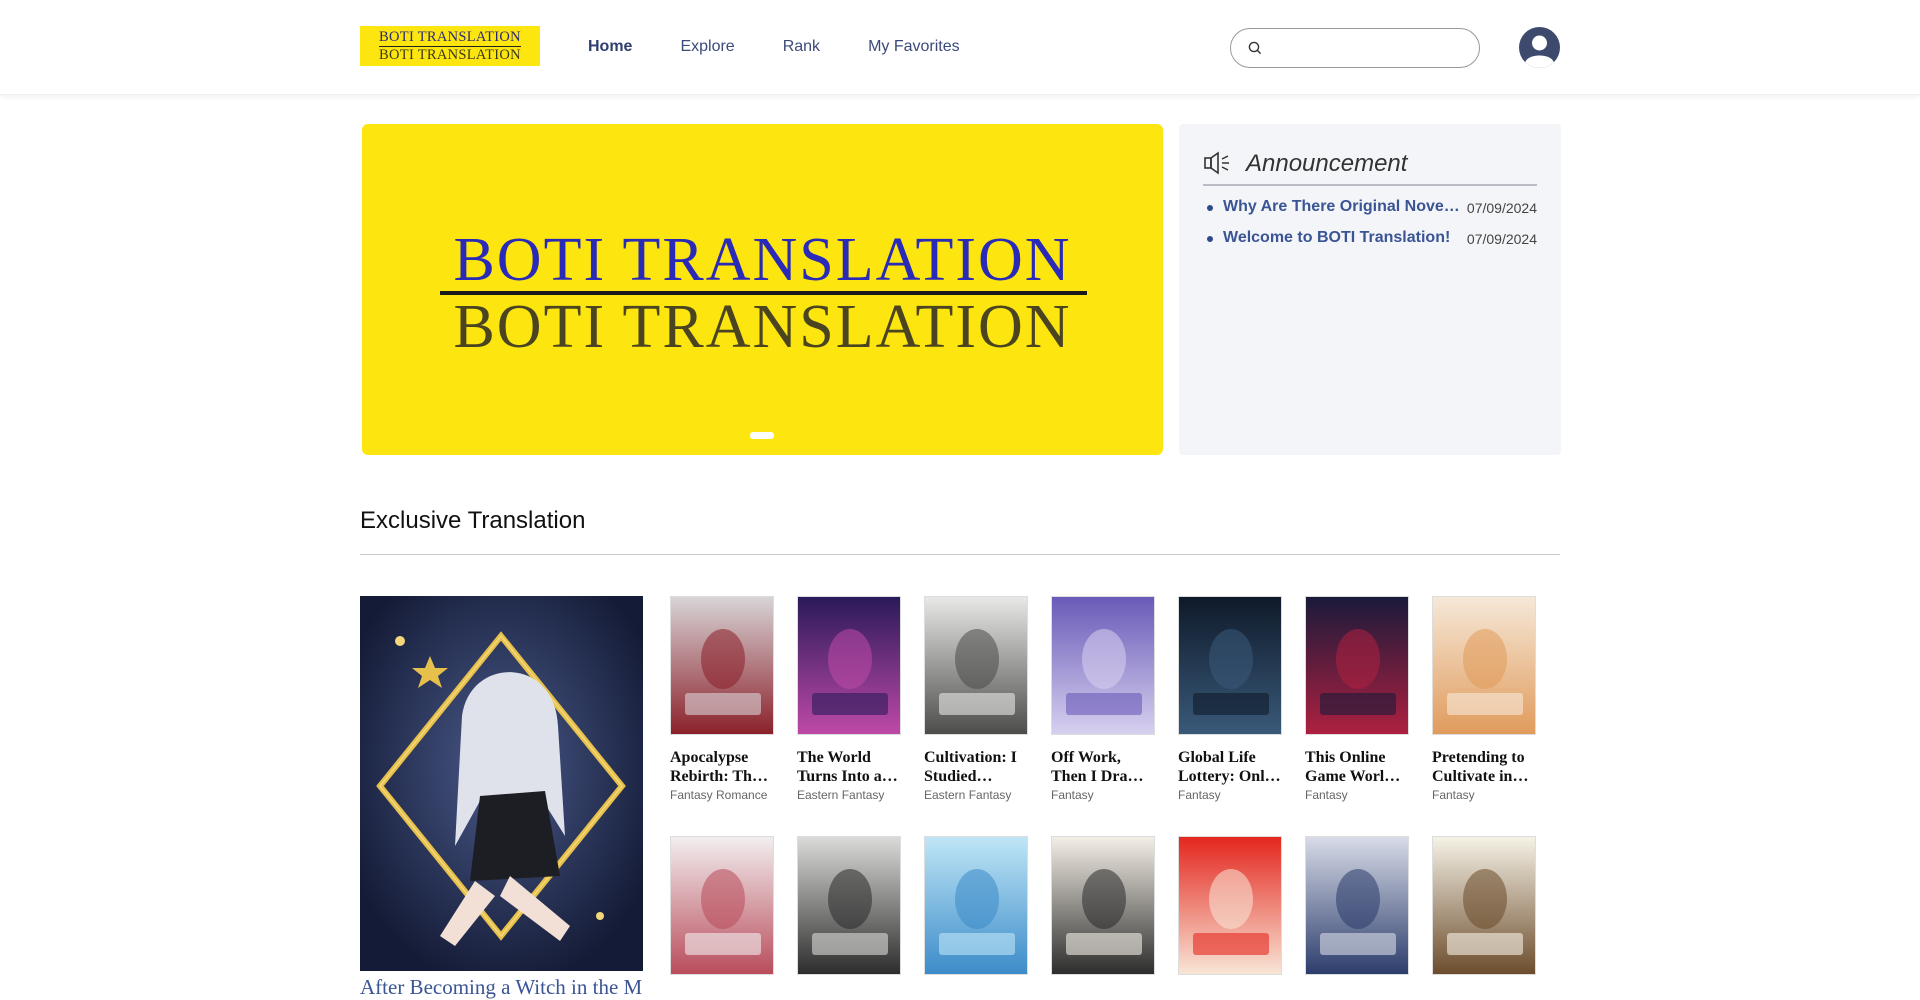 The height and width of the screenshot is (1000, 1920). I want to click on book-card: Off Work, Then I Draw a Card Fantasy, so click(1103, 699).